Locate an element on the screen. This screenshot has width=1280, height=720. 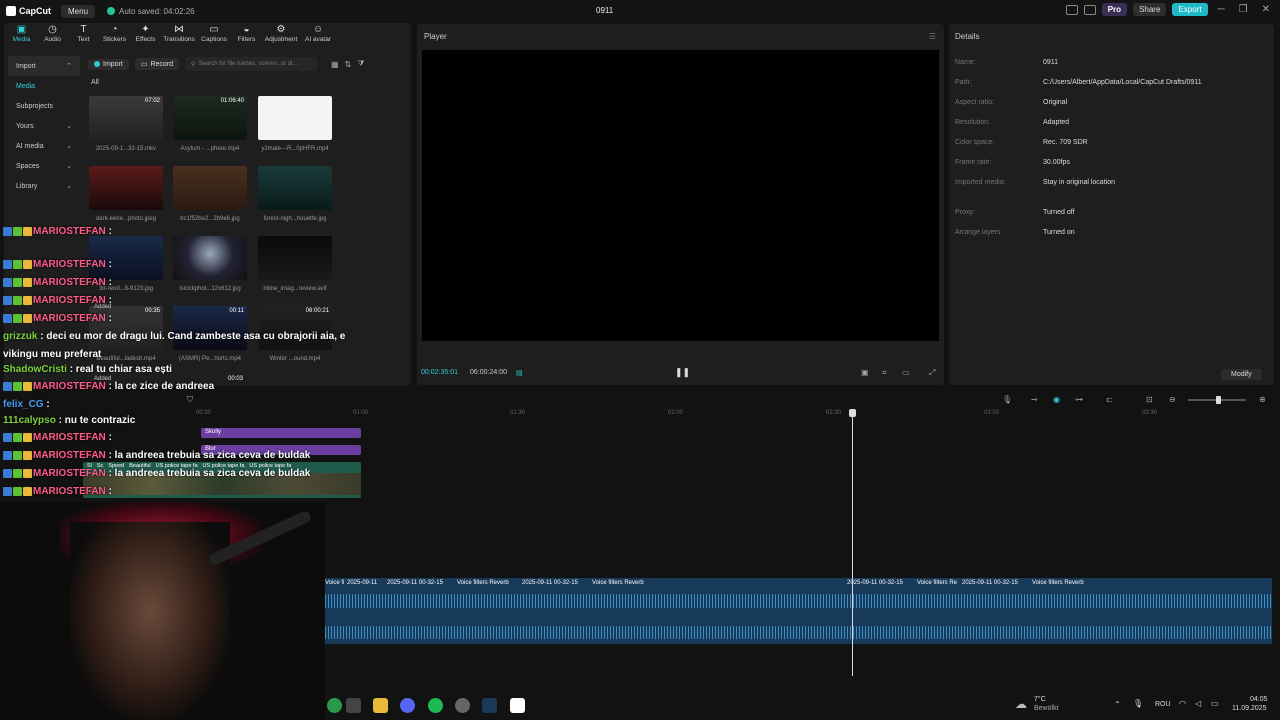
chevron-down-icon: ⌄ is located at coordinates (69, 186).